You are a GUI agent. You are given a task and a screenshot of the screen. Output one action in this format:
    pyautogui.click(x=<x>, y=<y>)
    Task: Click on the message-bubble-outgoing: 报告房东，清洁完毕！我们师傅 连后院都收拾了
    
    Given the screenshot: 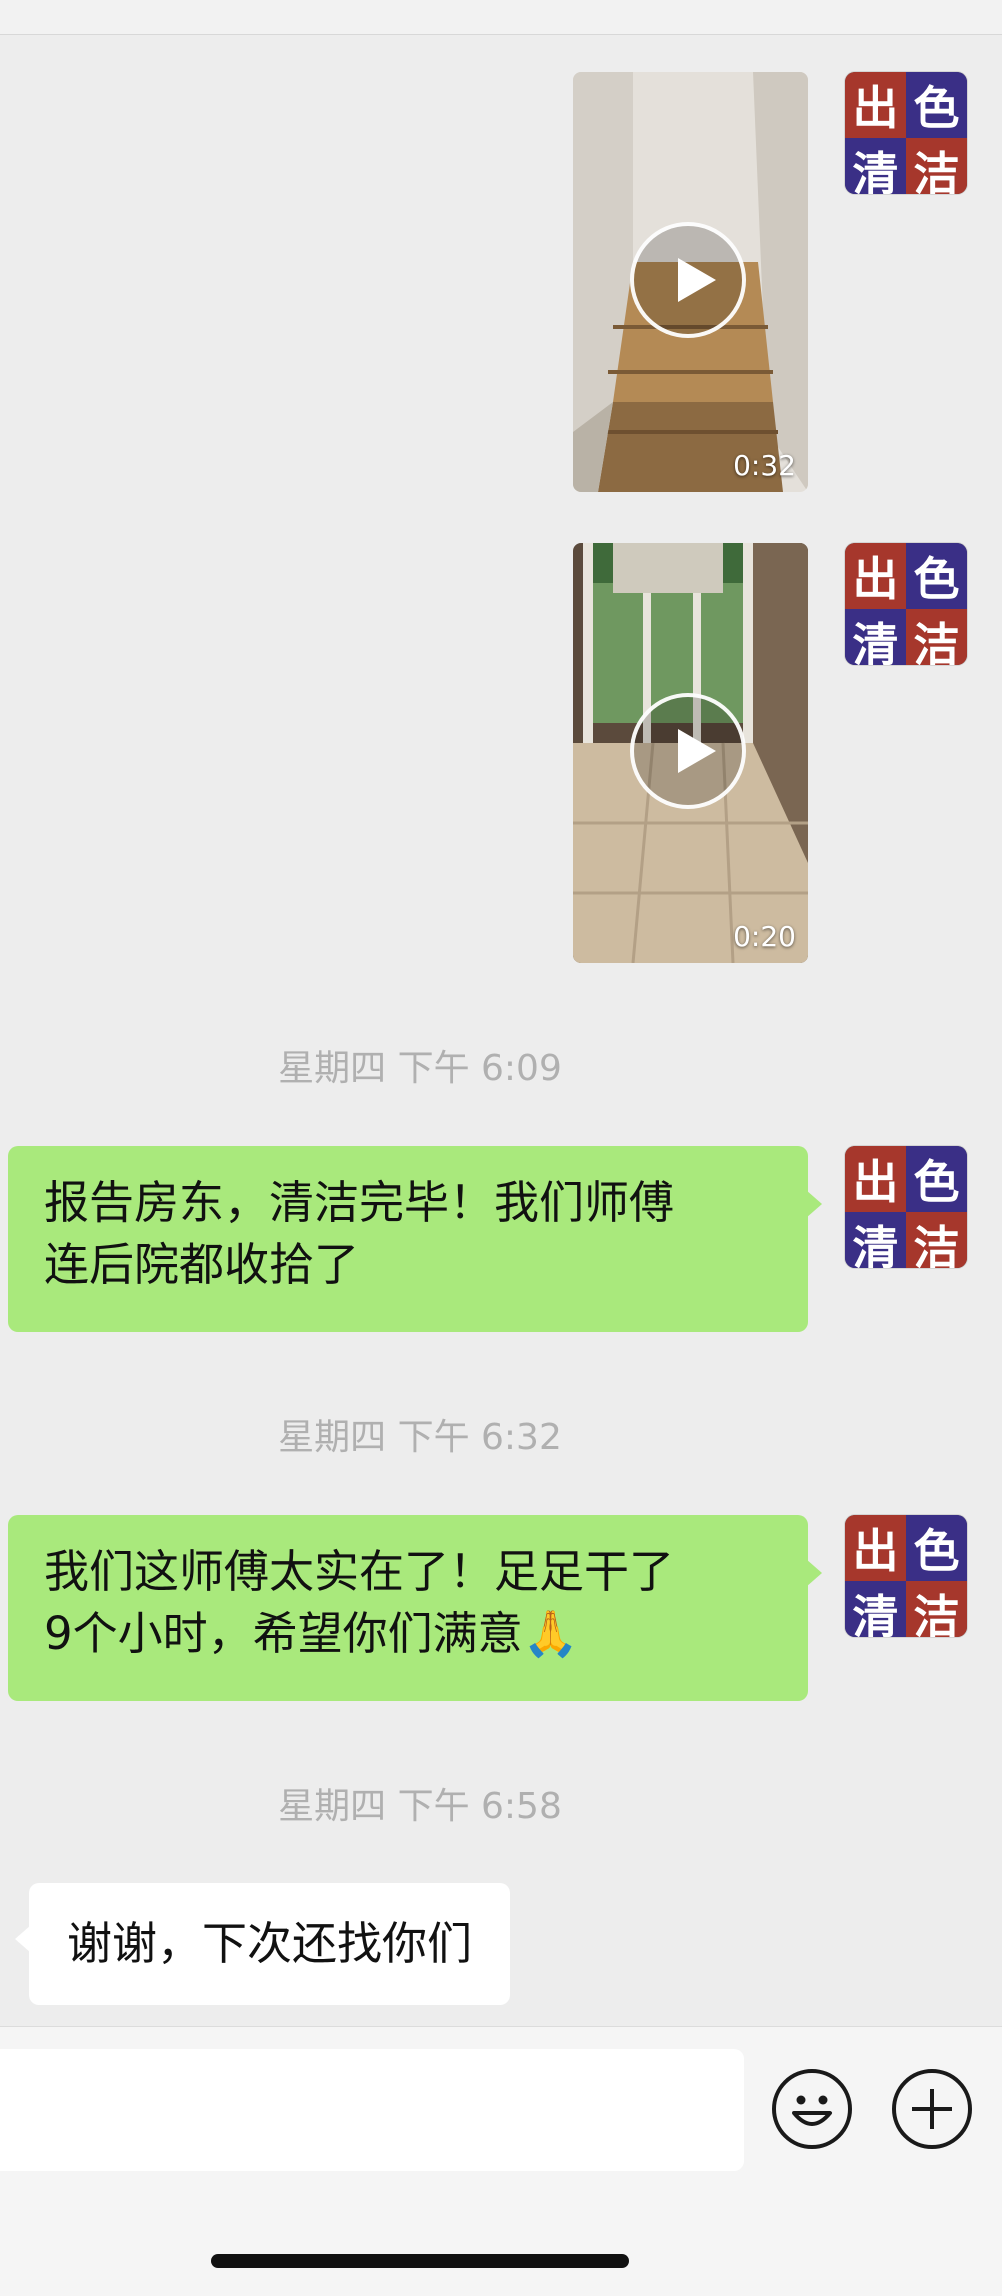 What is the action you would take?
    pyautogui.click(x=415, y=1239)
    